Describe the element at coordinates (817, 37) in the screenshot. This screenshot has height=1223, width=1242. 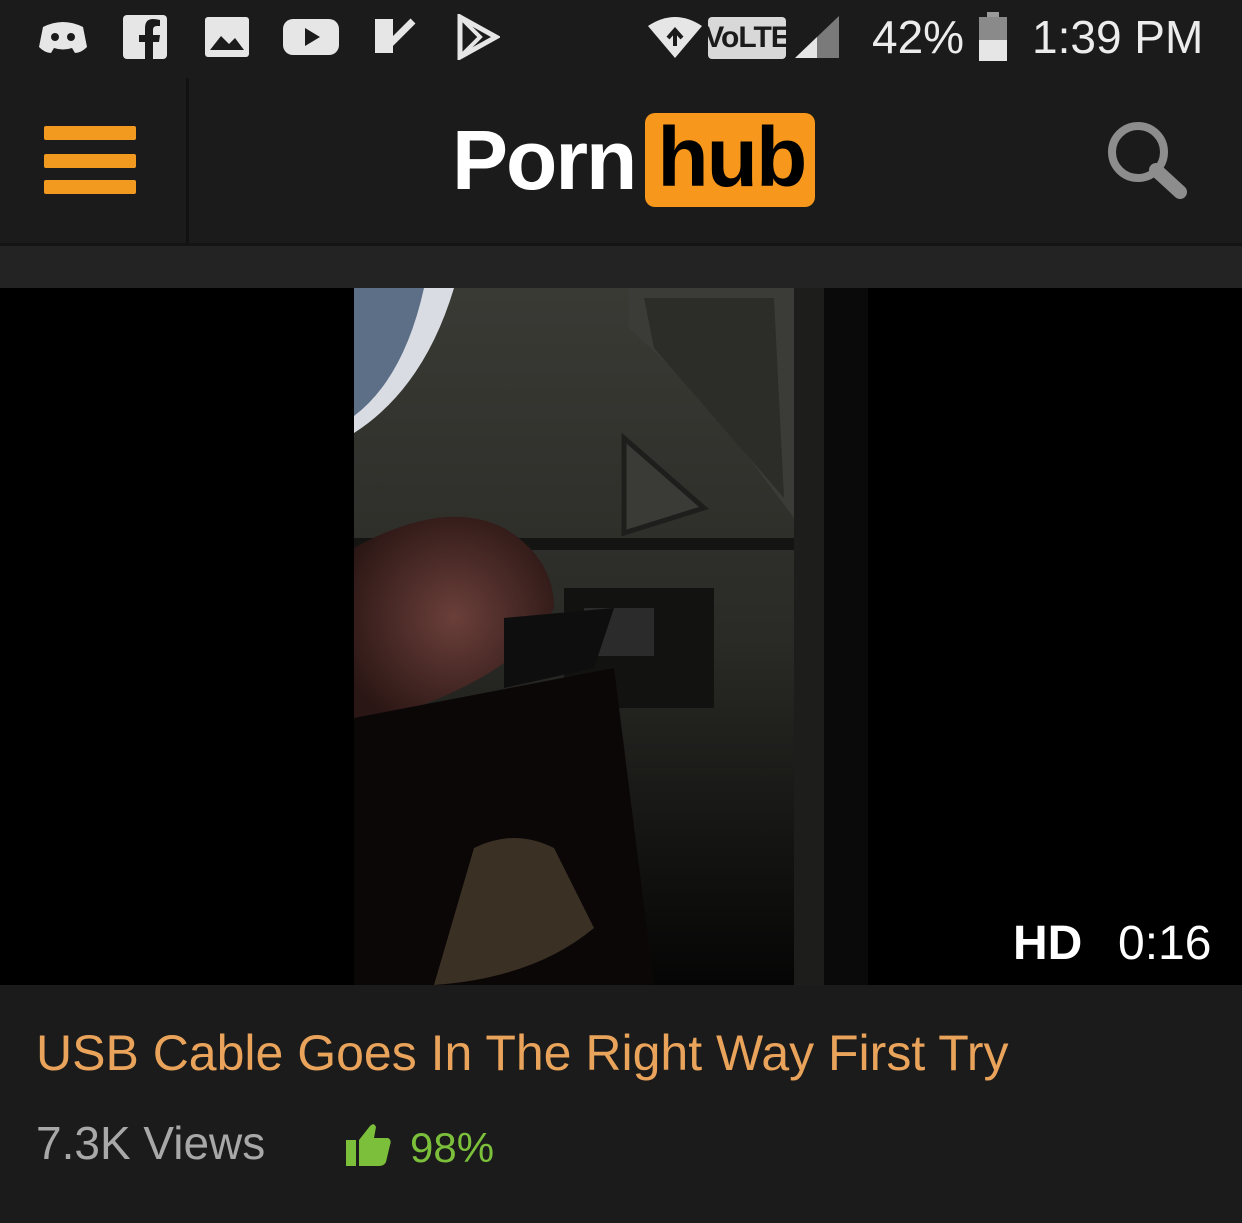
I see `signal-icon` at that location.